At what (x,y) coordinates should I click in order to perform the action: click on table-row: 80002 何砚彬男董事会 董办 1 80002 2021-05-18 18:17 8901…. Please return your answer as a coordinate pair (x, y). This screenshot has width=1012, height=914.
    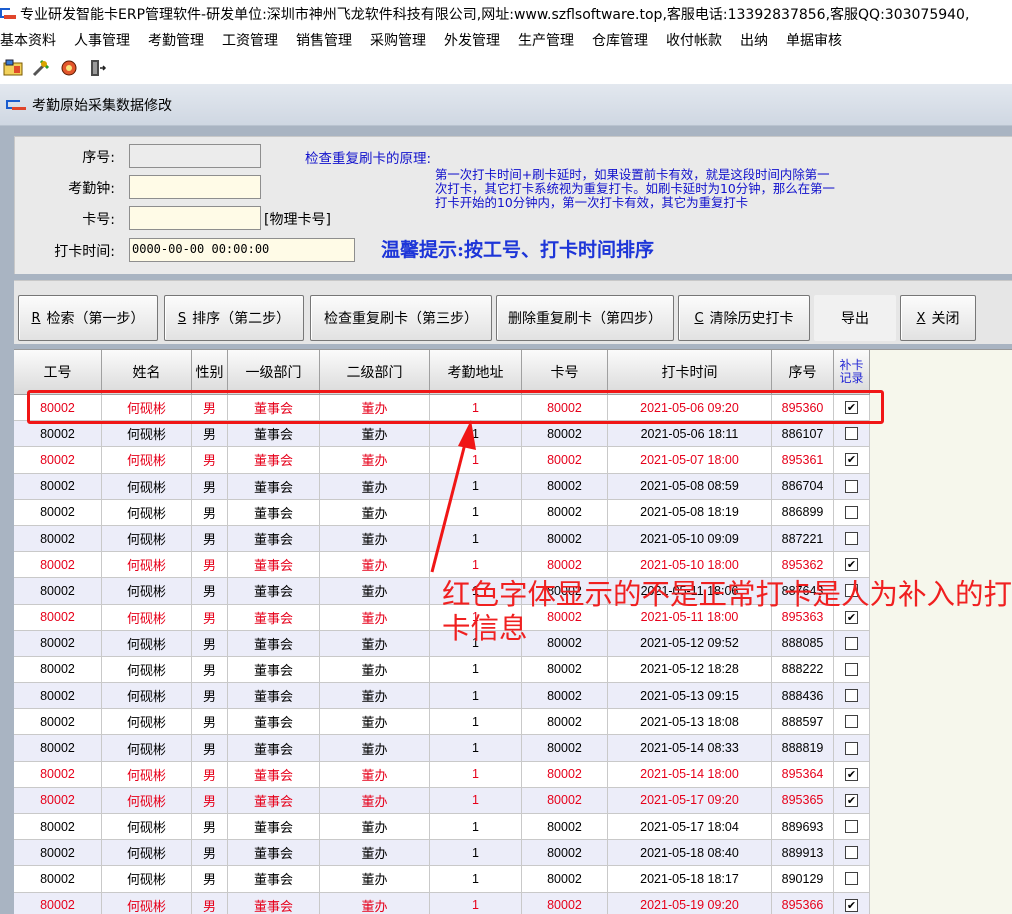
    Looking at the image, I should click on (513, 879).